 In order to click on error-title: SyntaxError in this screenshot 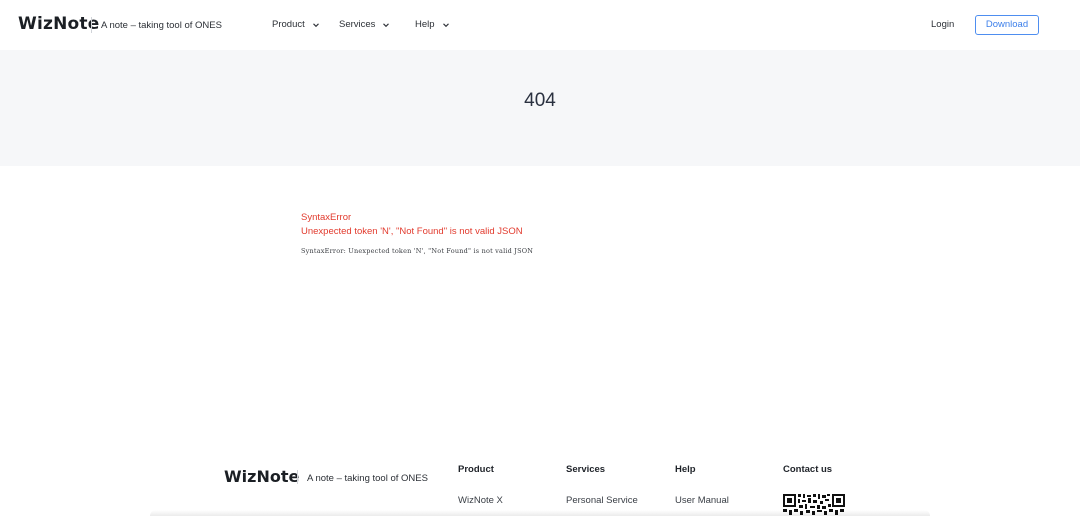, I will do `click(326, 217)`.